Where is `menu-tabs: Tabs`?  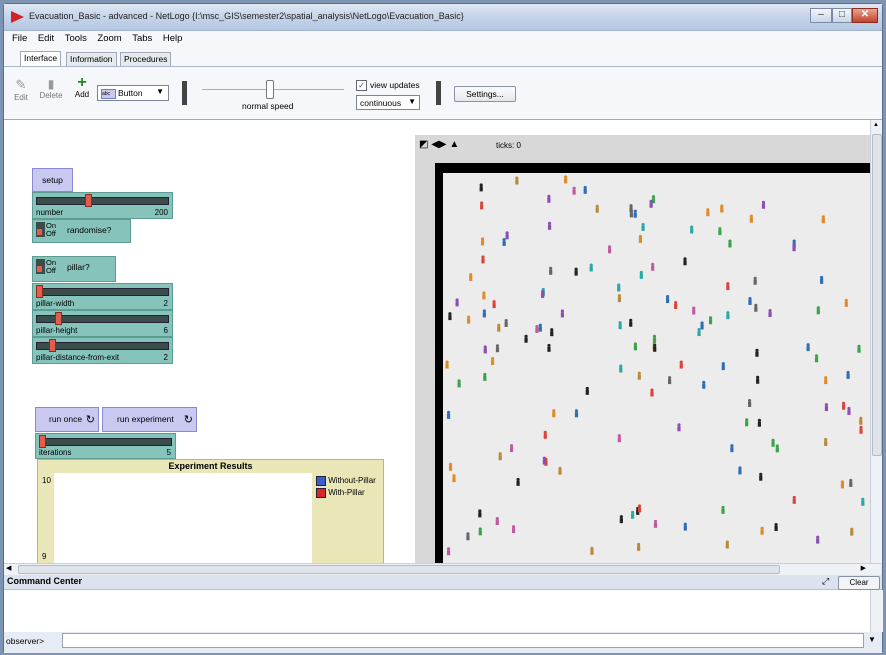
menu-tabs: Tabs is located at coordinates (142, 37).